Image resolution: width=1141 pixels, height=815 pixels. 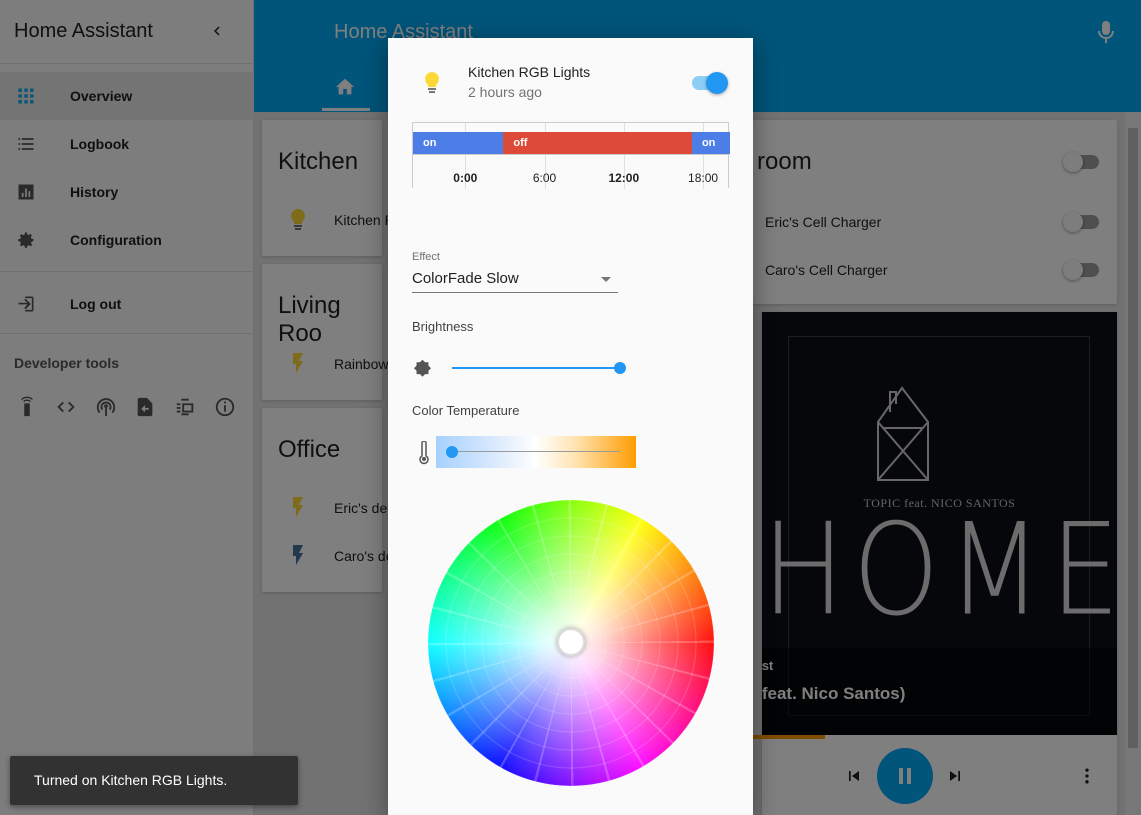 What do you see at coordinates (597, 143) in the screenshot?
I see `timeline-segment-off: off` at bounding box center [597, 143].